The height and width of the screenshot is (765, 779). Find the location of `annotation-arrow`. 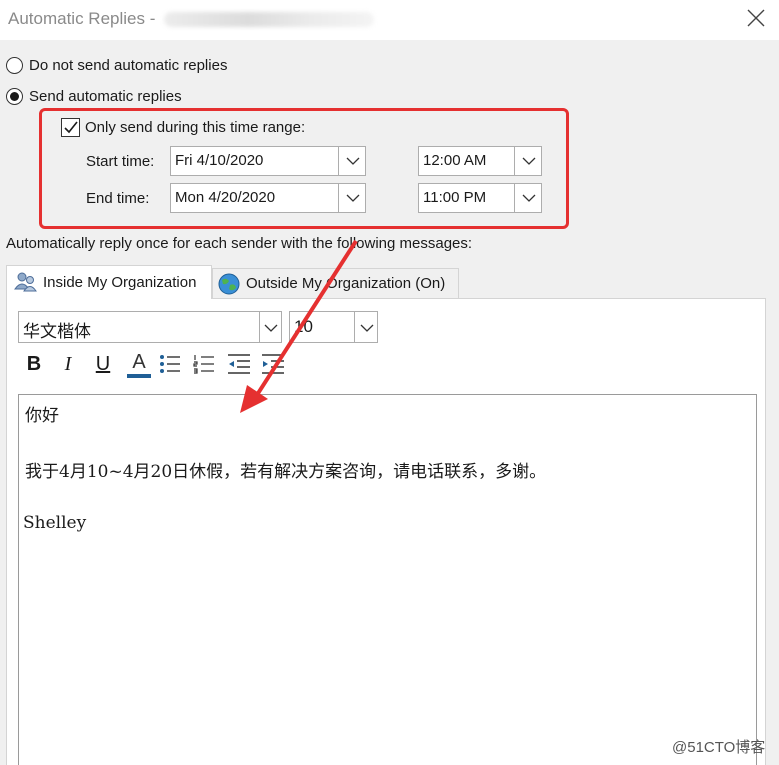

annotation-arrow is located at coordinates (299, 326).